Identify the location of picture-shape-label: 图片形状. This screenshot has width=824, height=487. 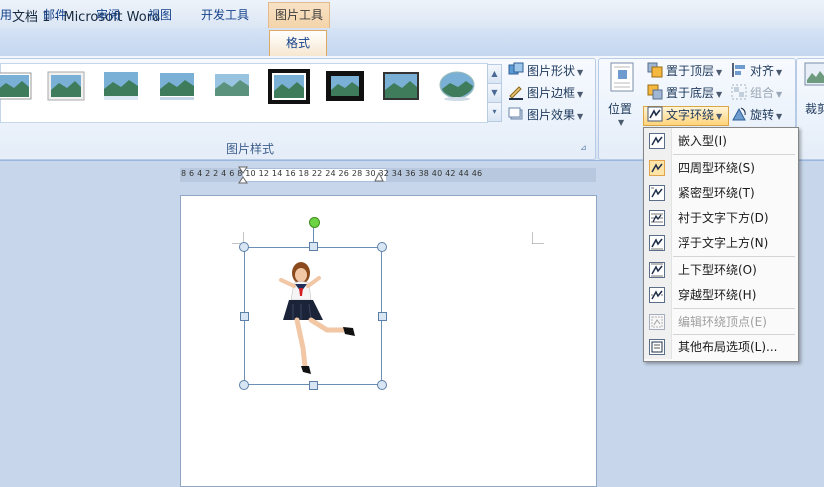
(551, 71).